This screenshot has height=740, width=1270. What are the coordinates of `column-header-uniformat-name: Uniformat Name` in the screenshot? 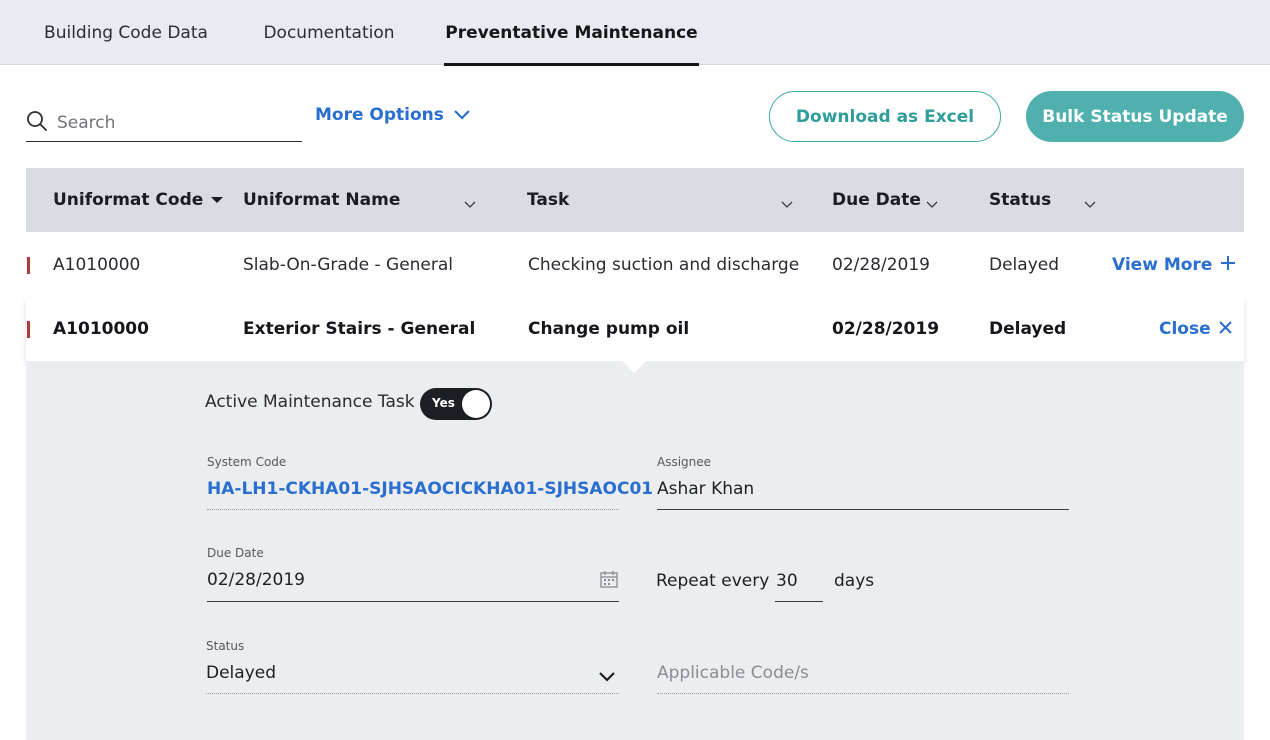 It's located at (370, 200).